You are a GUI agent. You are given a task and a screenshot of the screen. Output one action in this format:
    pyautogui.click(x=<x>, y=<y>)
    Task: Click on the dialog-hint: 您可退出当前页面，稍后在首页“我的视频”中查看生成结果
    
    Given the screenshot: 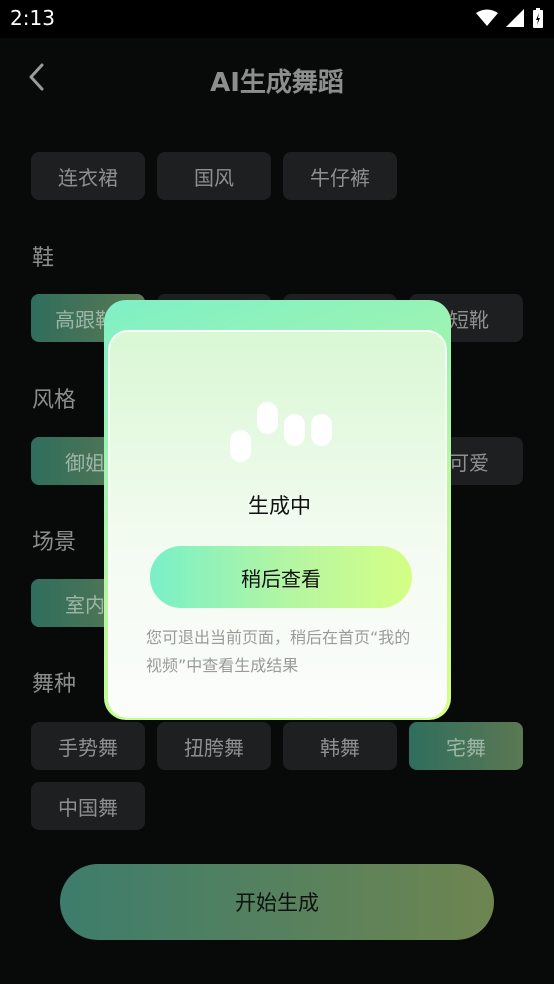 What is the action you would take?
    pyautogui.click(x=278, y=651)
    